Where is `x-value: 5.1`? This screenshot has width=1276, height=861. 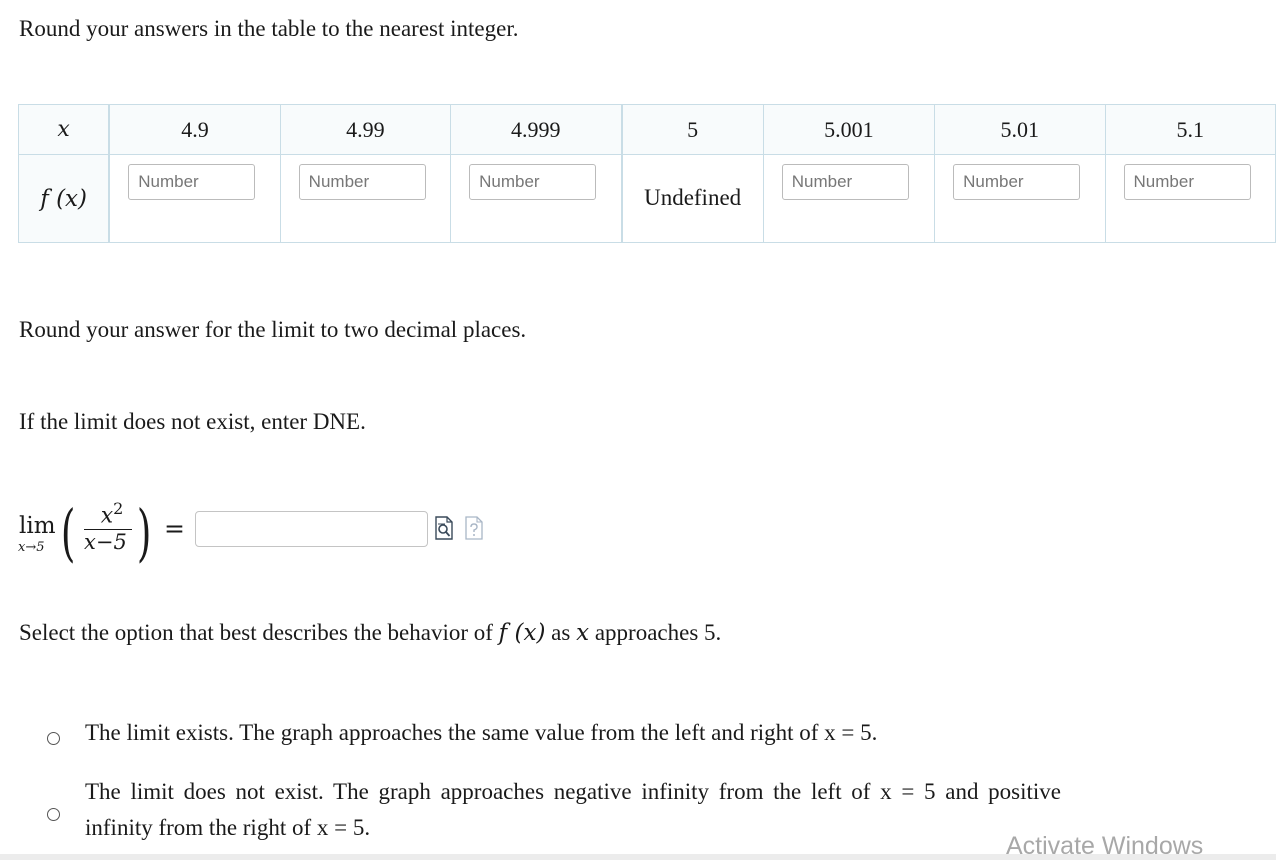 x-value: 5.1 is located at coordinates (1190, 129).